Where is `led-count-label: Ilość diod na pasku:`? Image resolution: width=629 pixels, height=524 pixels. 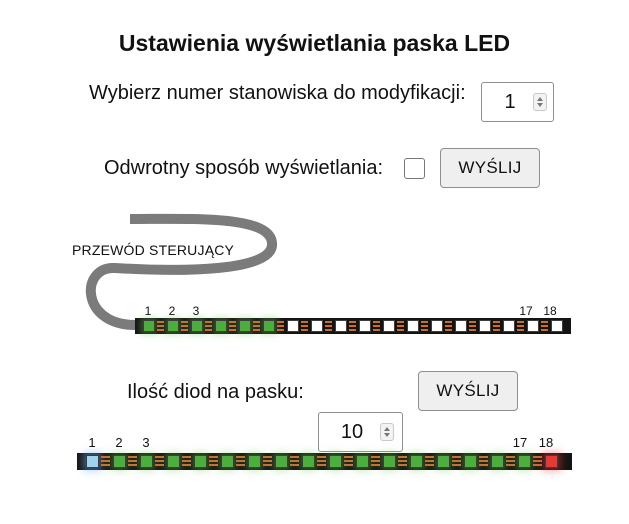 led-count-label: Ilość diod na pasku: is located at coordinates (215, 392).